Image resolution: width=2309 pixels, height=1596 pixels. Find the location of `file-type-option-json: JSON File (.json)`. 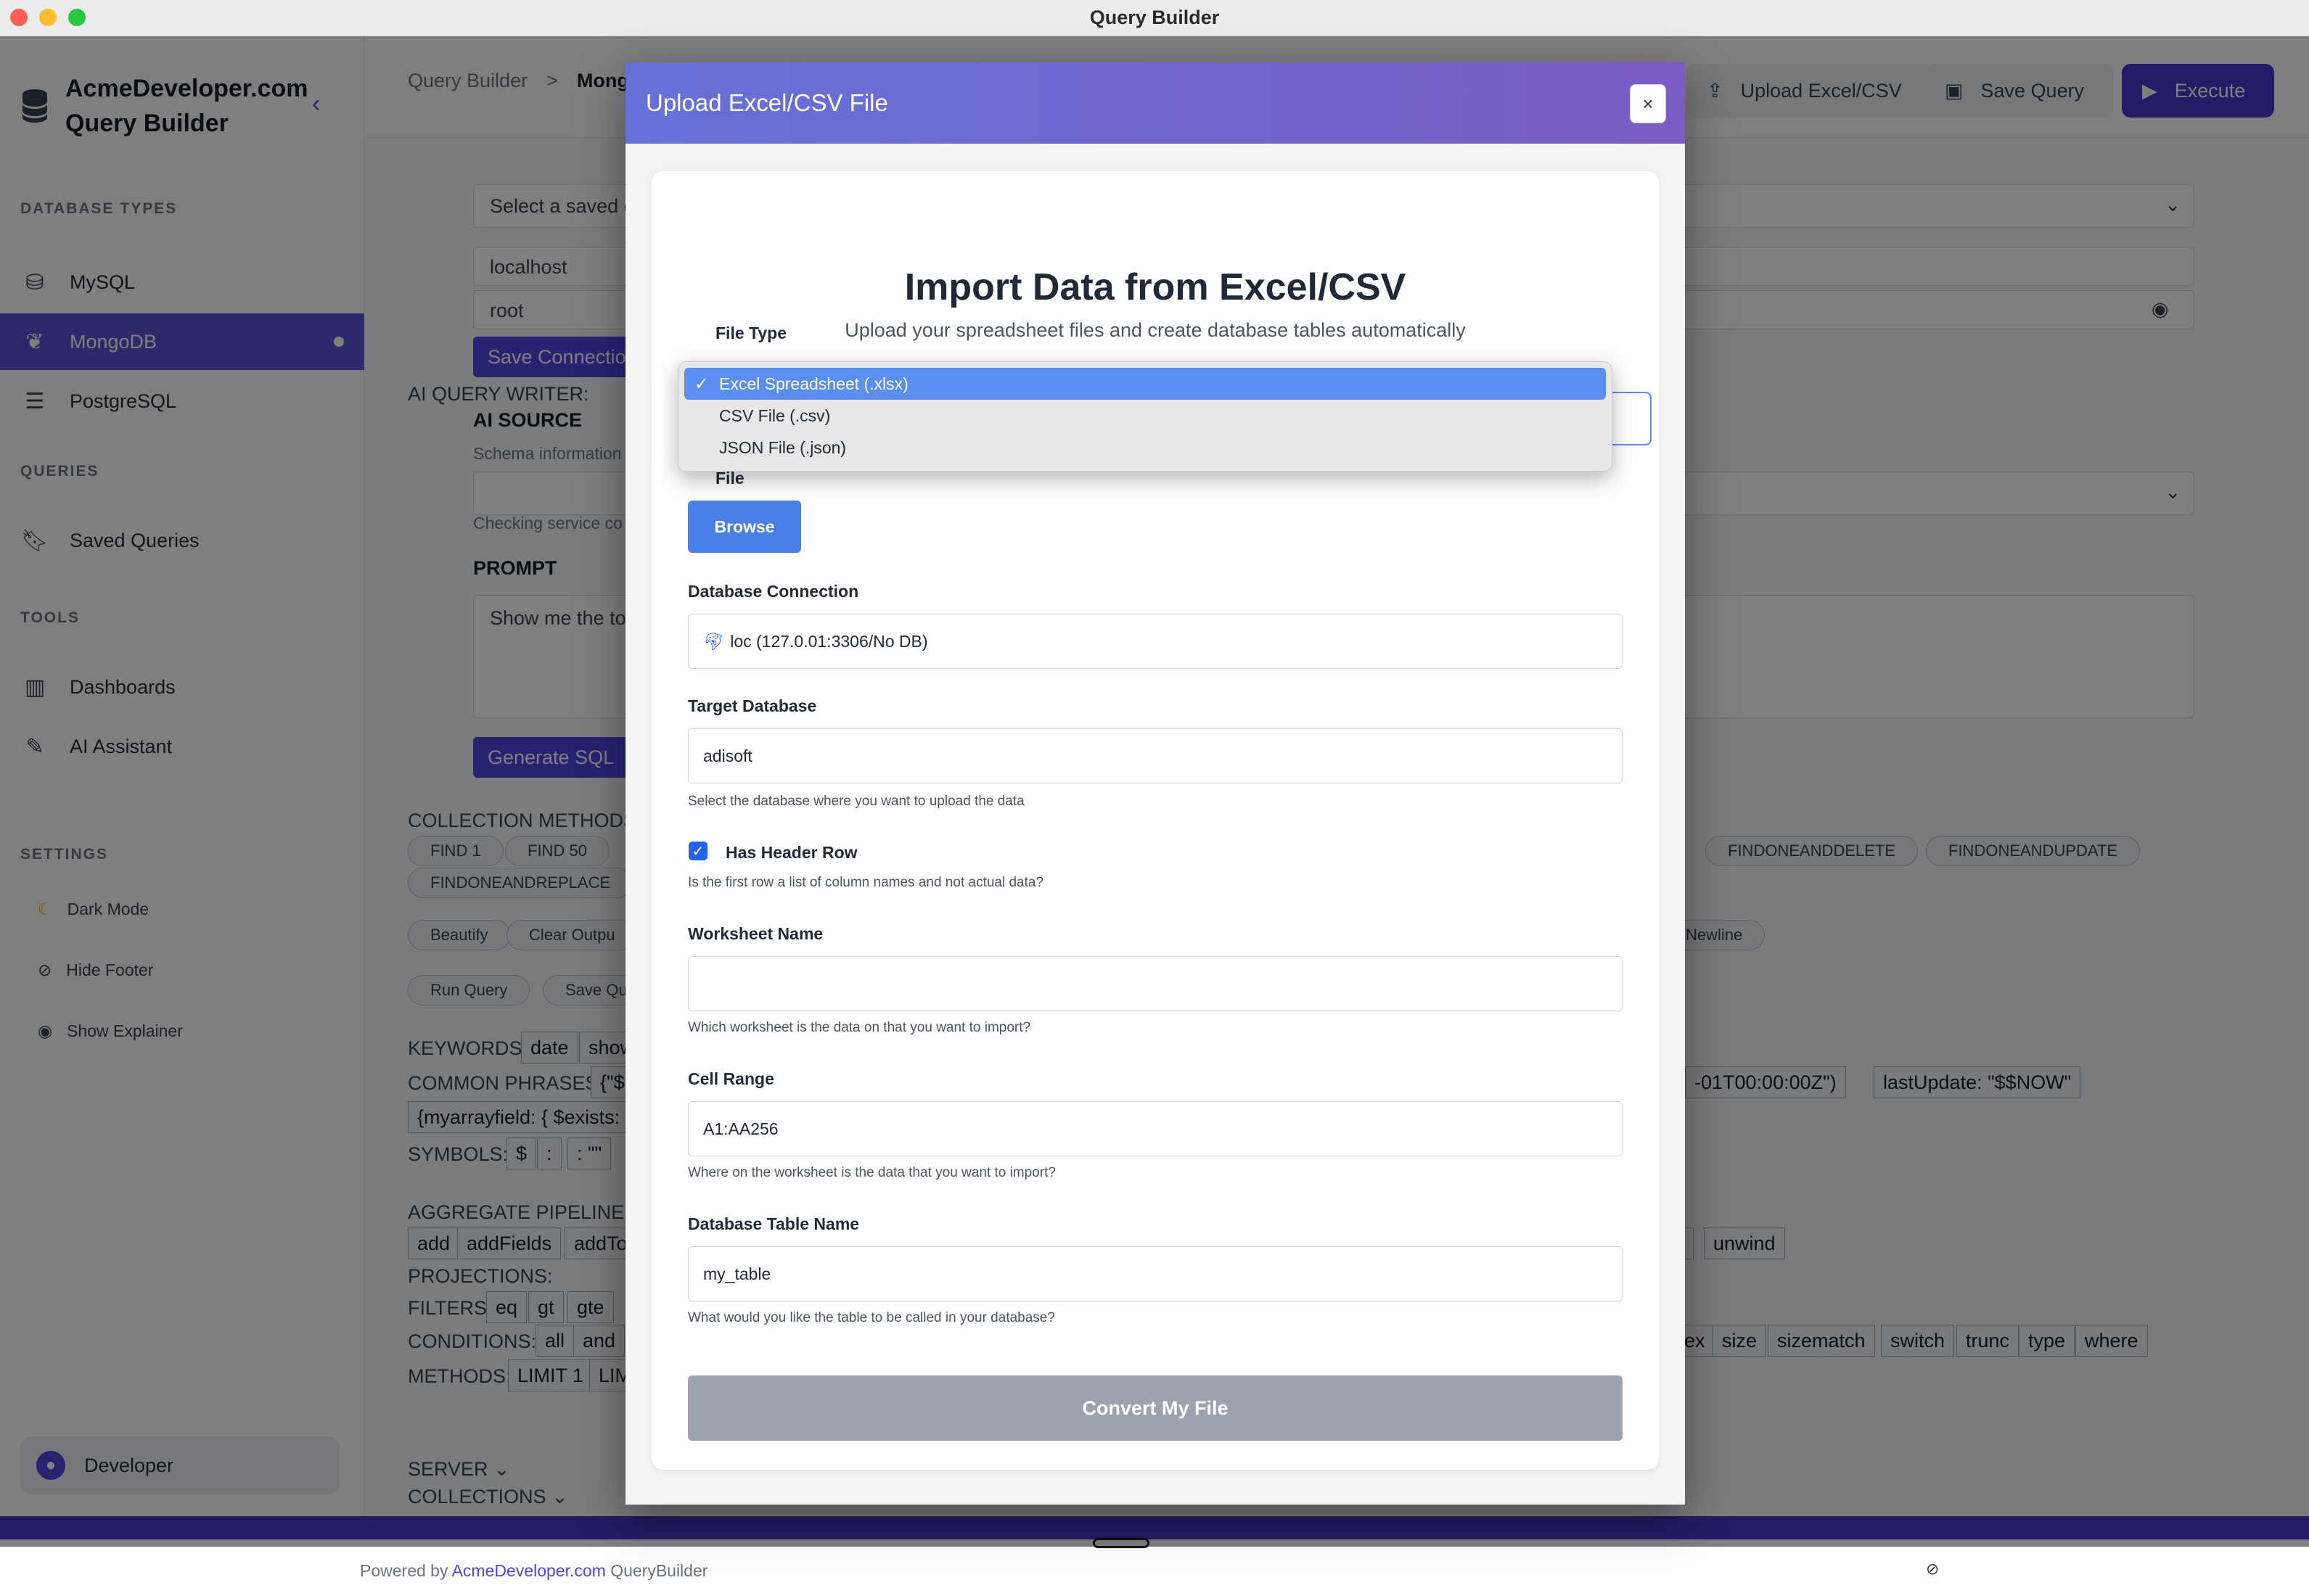

file-type-option-json: JSON File (.json) is located at coordinates (1145, 448).